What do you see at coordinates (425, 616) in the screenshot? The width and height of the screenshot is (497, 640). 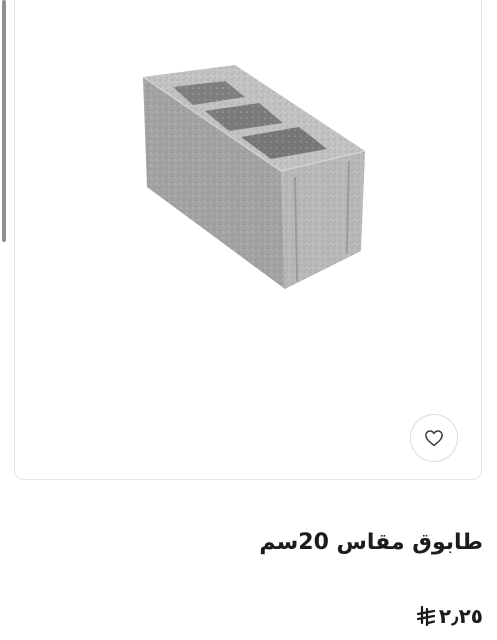 I see `saudi-riyal-icon` at bounding box center [425, 616].